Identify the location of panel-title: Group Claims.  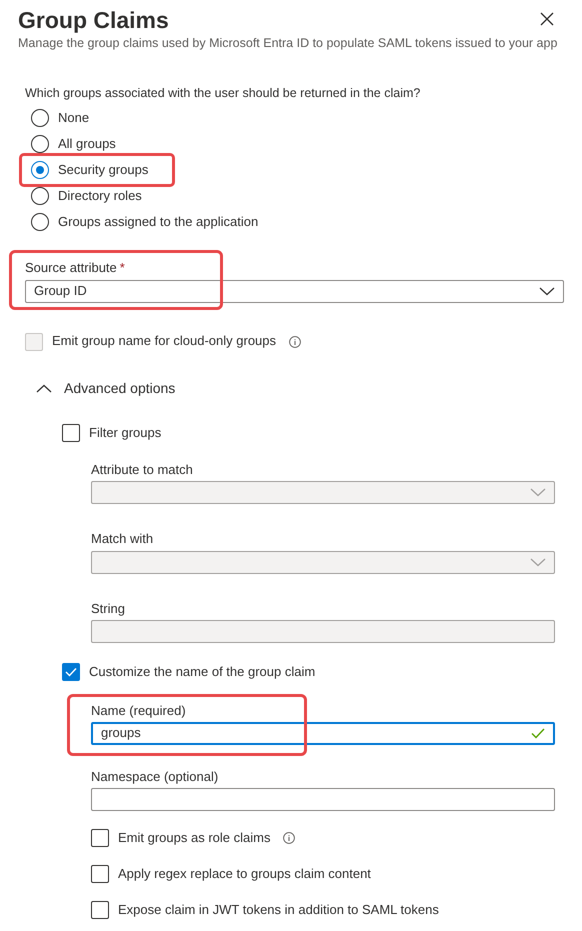
(93, 20).